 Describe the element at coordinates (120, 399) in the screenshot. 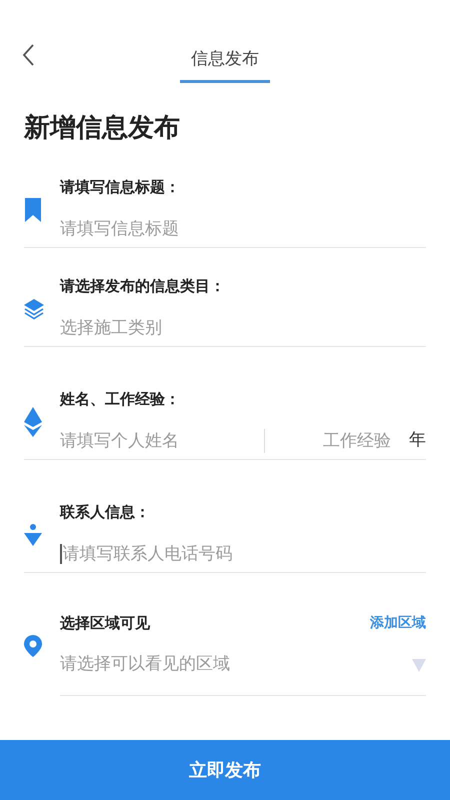

I see `field-label: 姓名、工作经验：` at that location.